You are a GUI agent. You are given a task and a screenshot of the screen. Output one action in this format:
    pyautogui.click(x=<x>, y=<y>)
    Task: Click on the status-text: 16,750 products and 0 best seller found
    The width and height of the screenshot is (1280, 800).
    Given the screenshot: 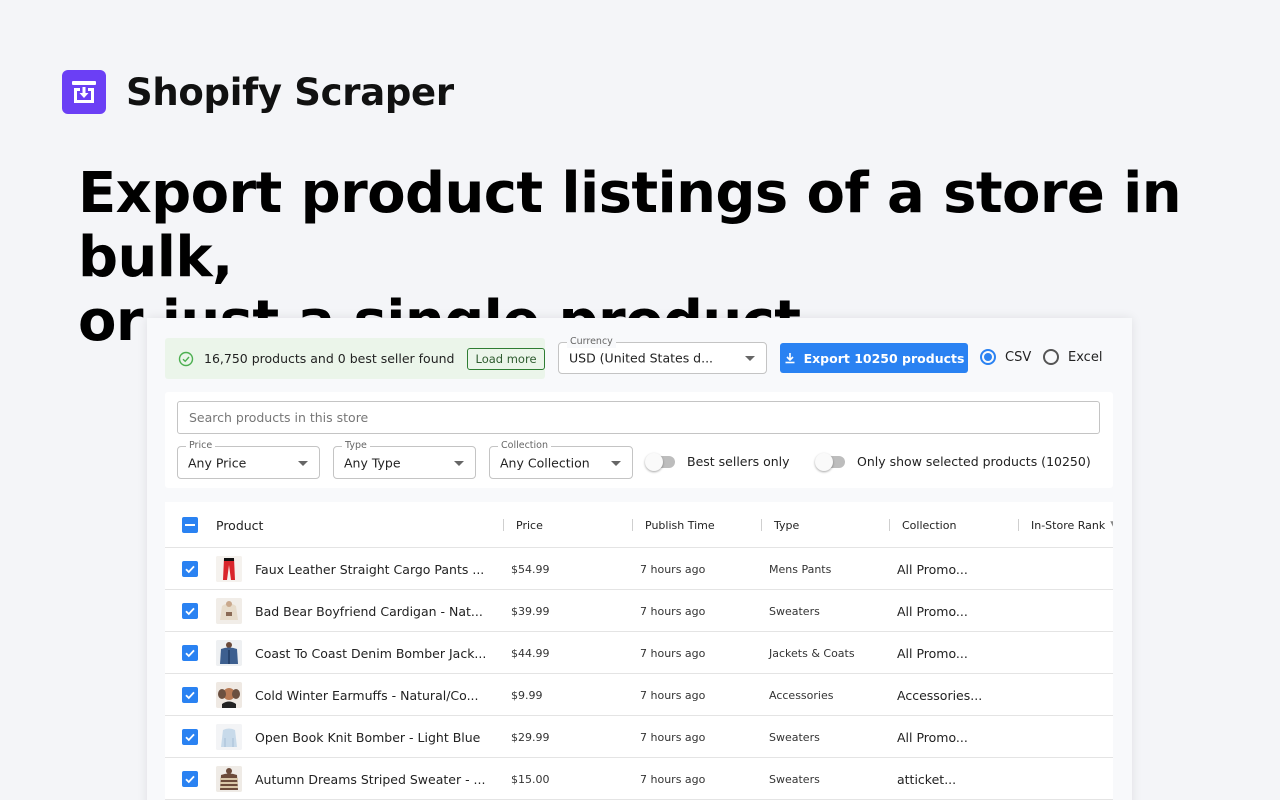 What is the action you would take?
    pyautogui.click(x=329, y=358)
    